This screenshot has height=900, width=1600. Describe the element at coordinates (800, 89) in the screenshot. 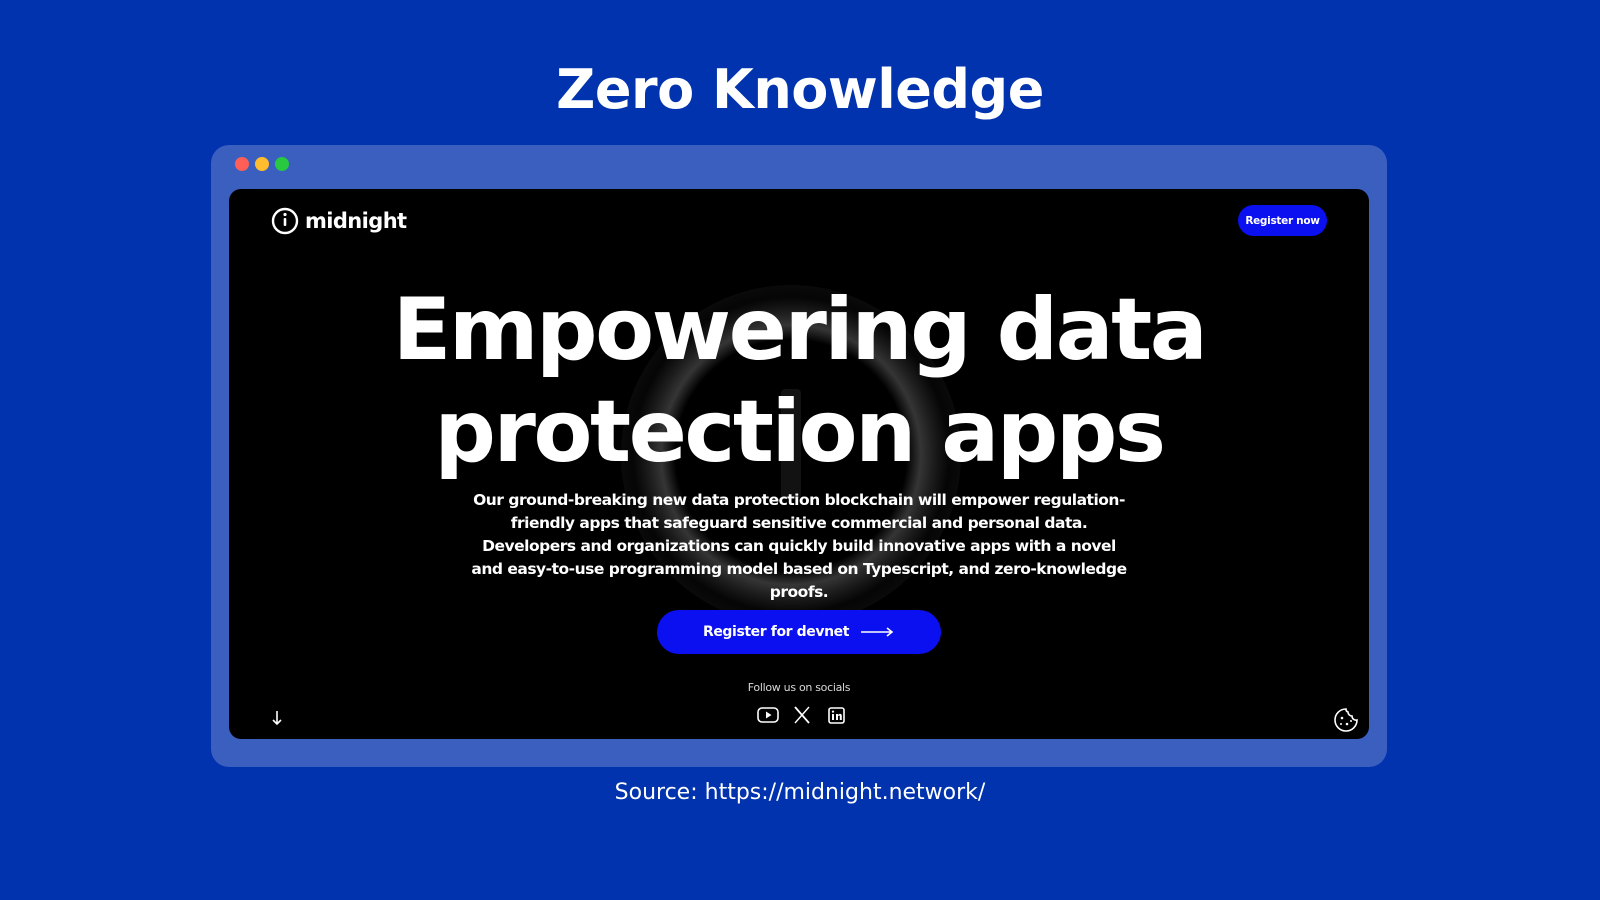

I see `slide-title: Zero Knowledge` at that location.